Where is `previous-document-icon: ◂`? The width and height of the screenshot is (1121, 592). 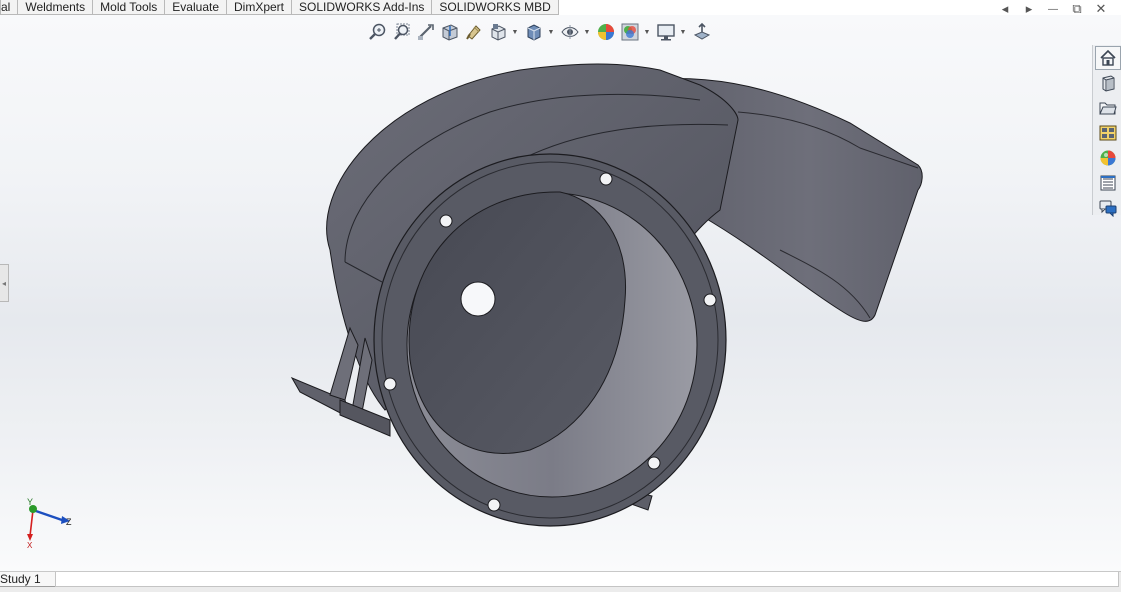 previous-document-icon: ◂ is located at coordinates (1005, 9).